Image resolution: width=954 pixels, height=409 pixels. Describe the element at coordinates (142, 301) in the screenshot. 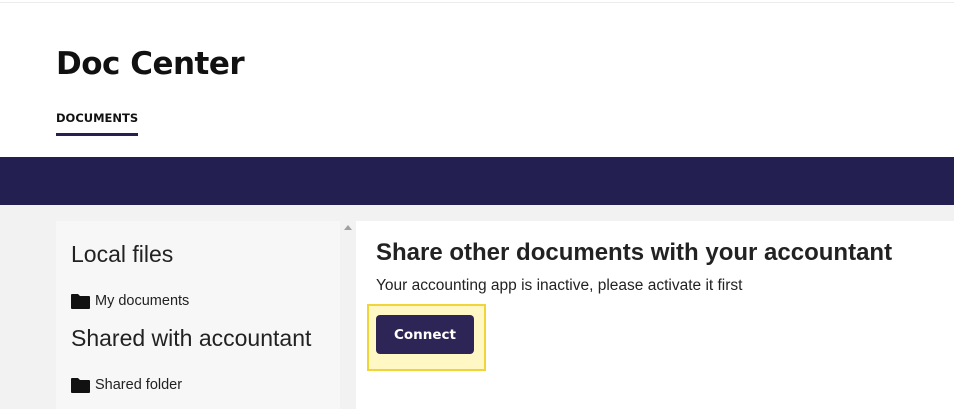

I see `sidebar-item-label: My documents` at that location.